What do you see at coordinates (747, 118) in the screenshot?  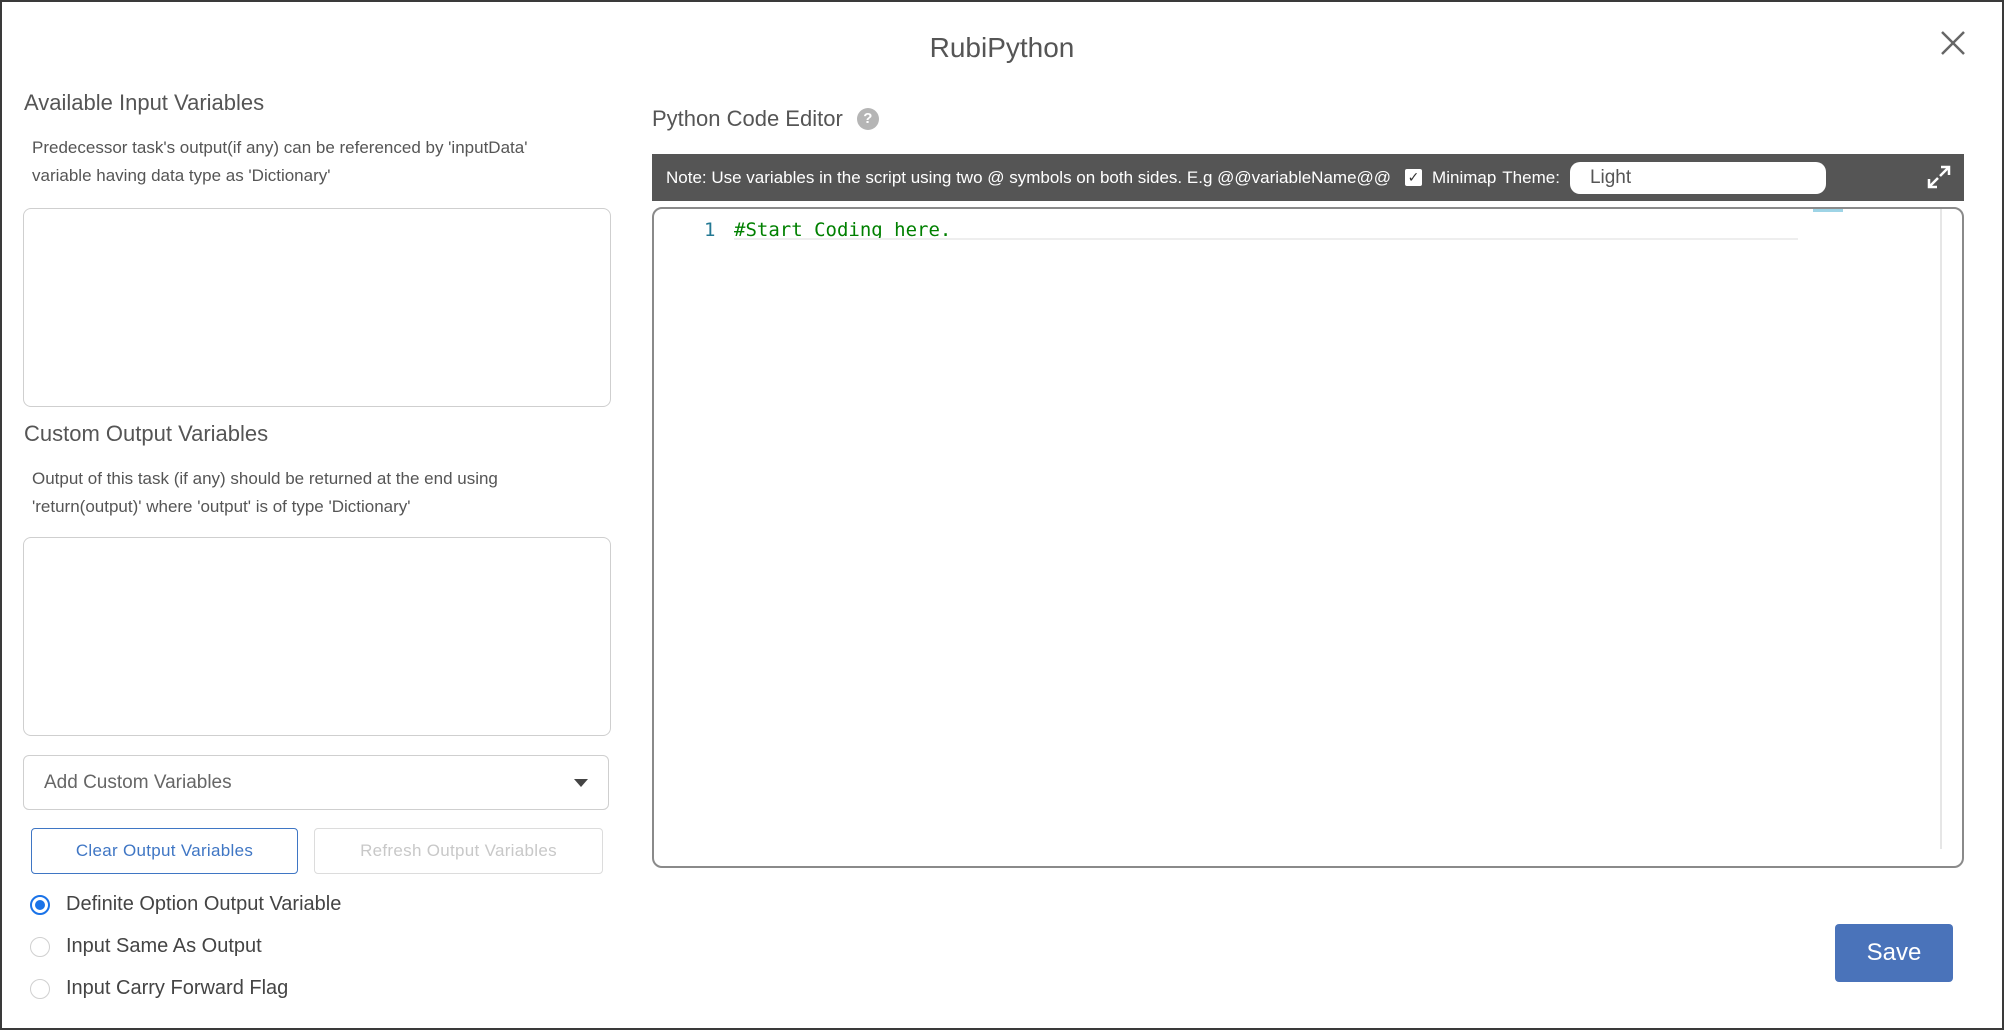 I see `editor-heading-label: Python Code Editor` at bounding box center [747, 118].